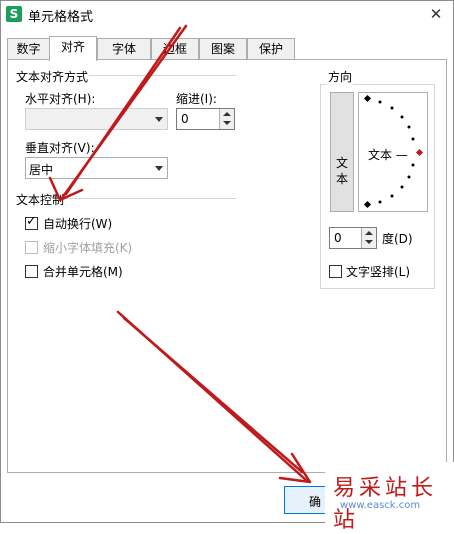  Describe the element at coordinates (175, 48) in the screenshot. I see `tab-border: 边框` at that location.